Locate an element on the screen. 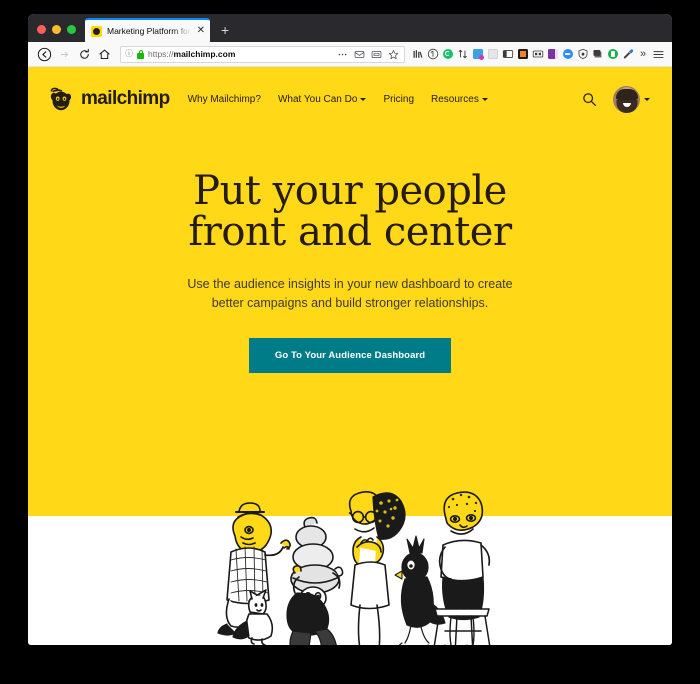 This screenshot has width=700, height=684. nav-item-label: Pricing is located at coordinates (399, 99).